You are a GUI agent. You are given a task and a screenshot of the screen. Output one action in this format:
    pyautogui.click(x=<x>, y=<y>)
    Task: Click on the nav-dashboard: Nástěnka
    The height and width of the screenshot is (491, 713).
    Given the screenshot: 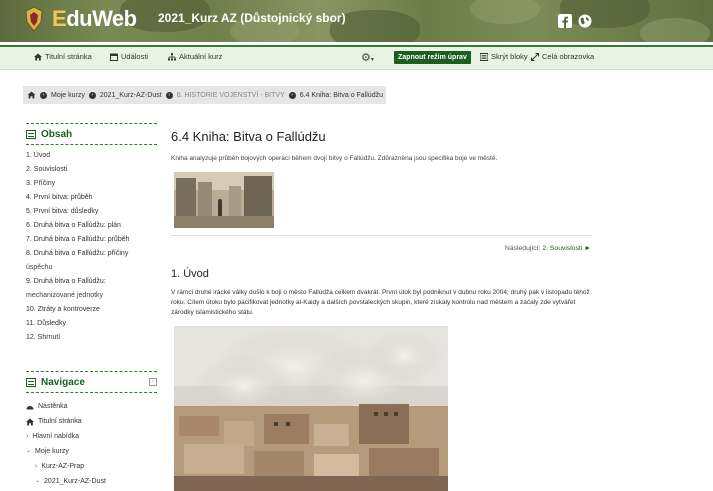 What is the action you would take?
    pyautogui.click(x=91, y=406)
    